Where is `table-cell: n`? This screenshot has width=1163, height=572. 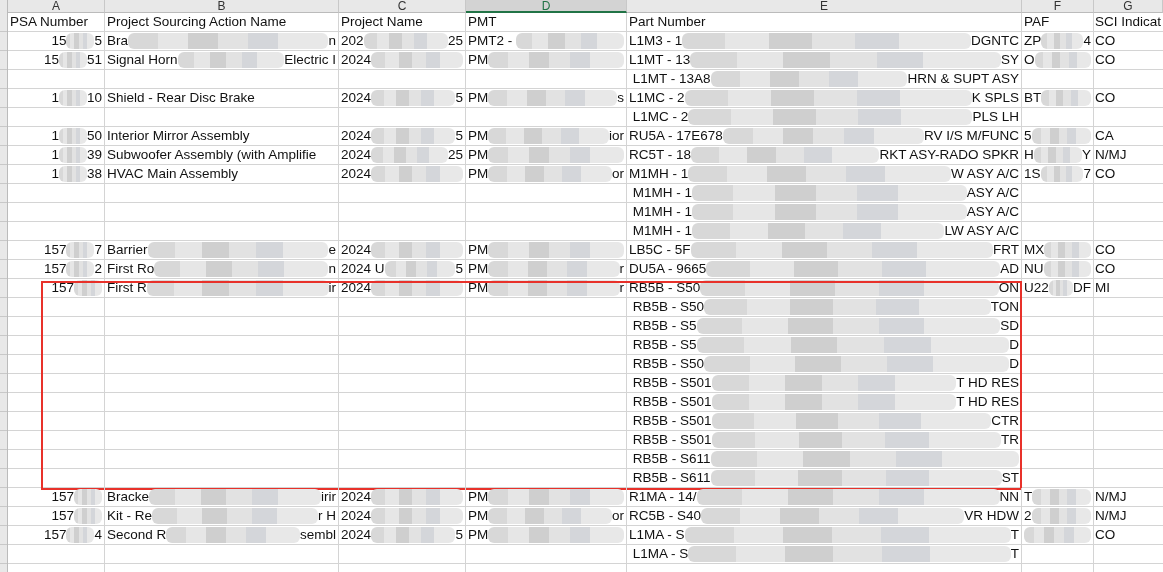 table-cell: n is located at coordinates (332, 41).